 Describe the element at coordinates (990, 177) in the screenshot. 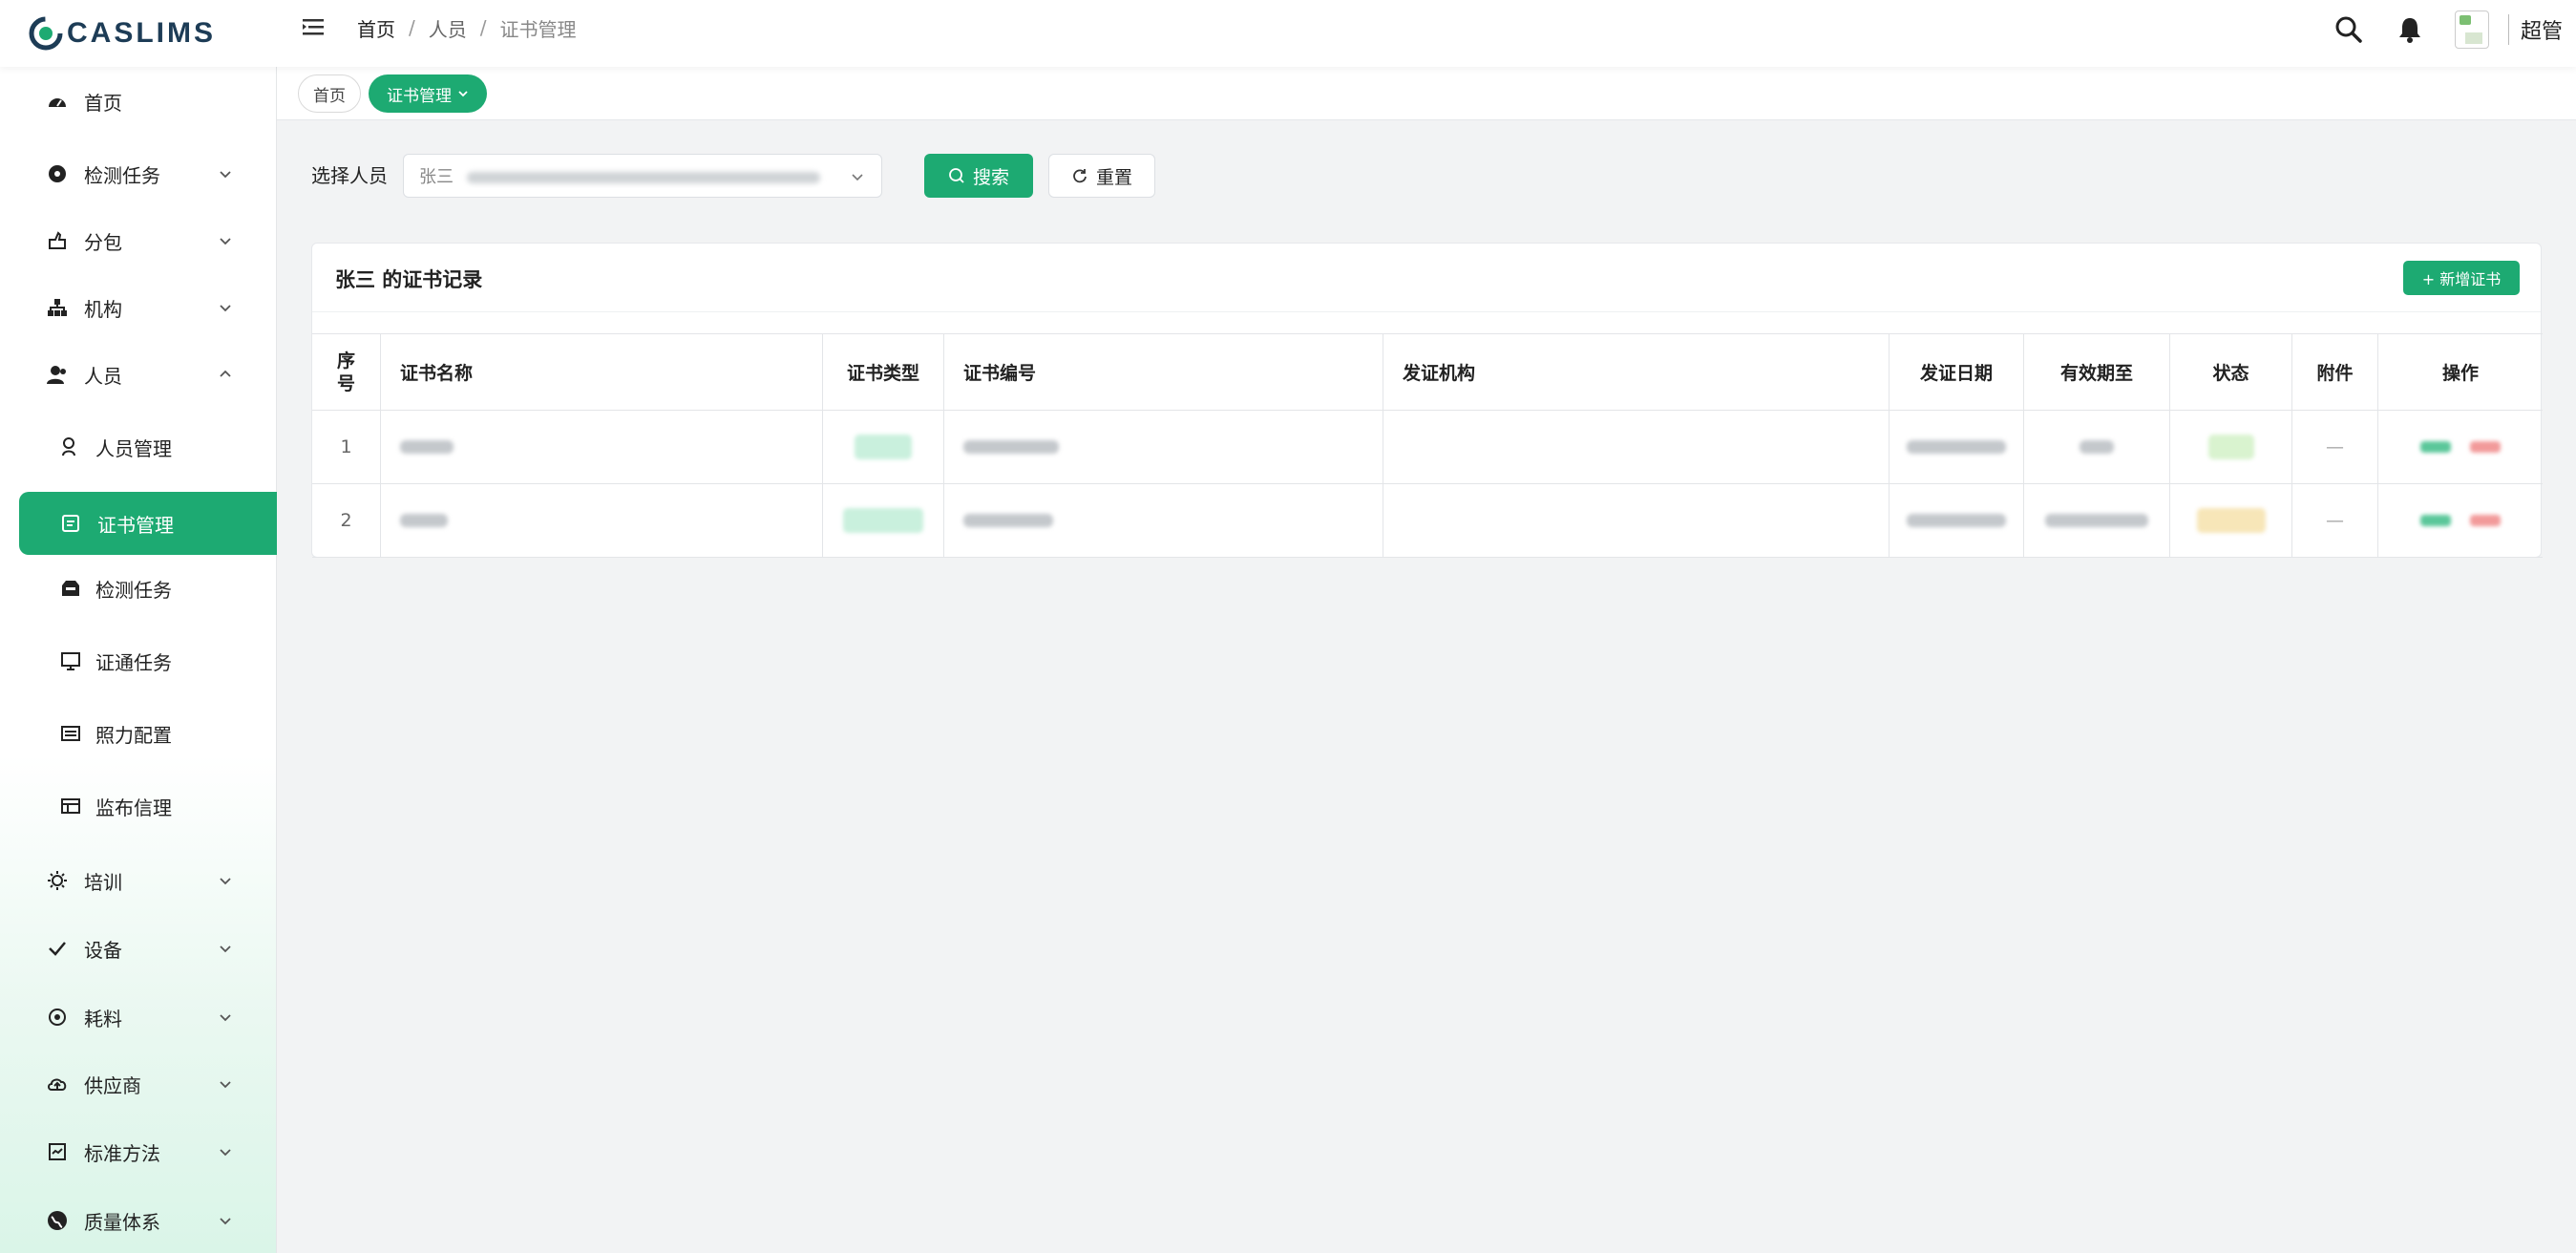

I see `search-button-label: 搜索` at that location.